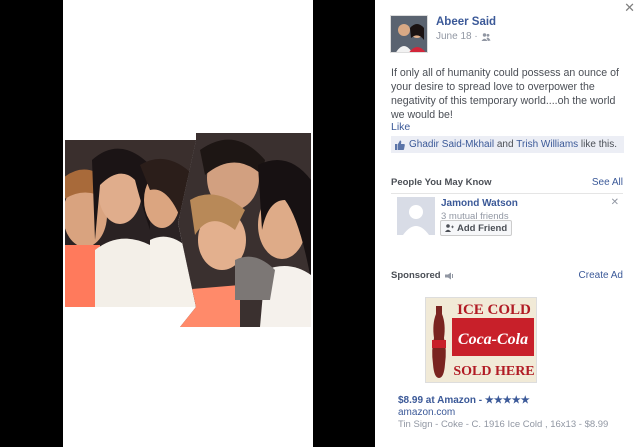  What do you see at coordinates (464, 400) in the screenshot?
I see `ad-title-link: $8.99 at Amazon - ★★★★★` at bounding box center [464, 400].